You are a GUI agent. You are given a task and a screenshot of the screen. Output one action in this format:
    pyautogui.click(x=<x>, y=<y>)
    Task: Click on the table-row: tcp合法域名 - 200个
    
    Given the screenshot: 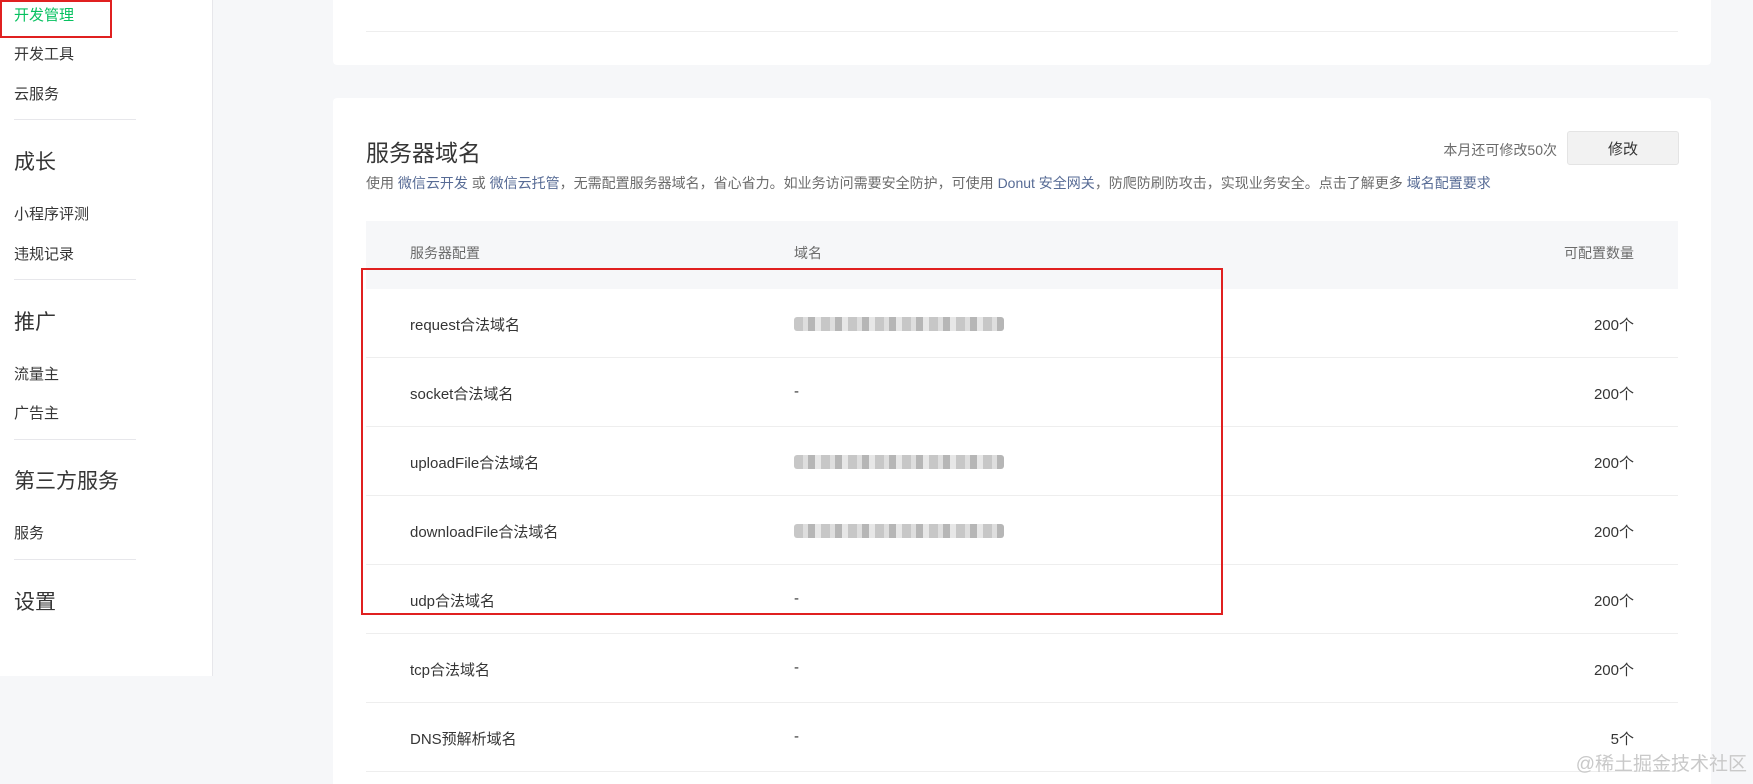 What is the action you would take?
    pyautogui.click(x=1022, y=668)
    